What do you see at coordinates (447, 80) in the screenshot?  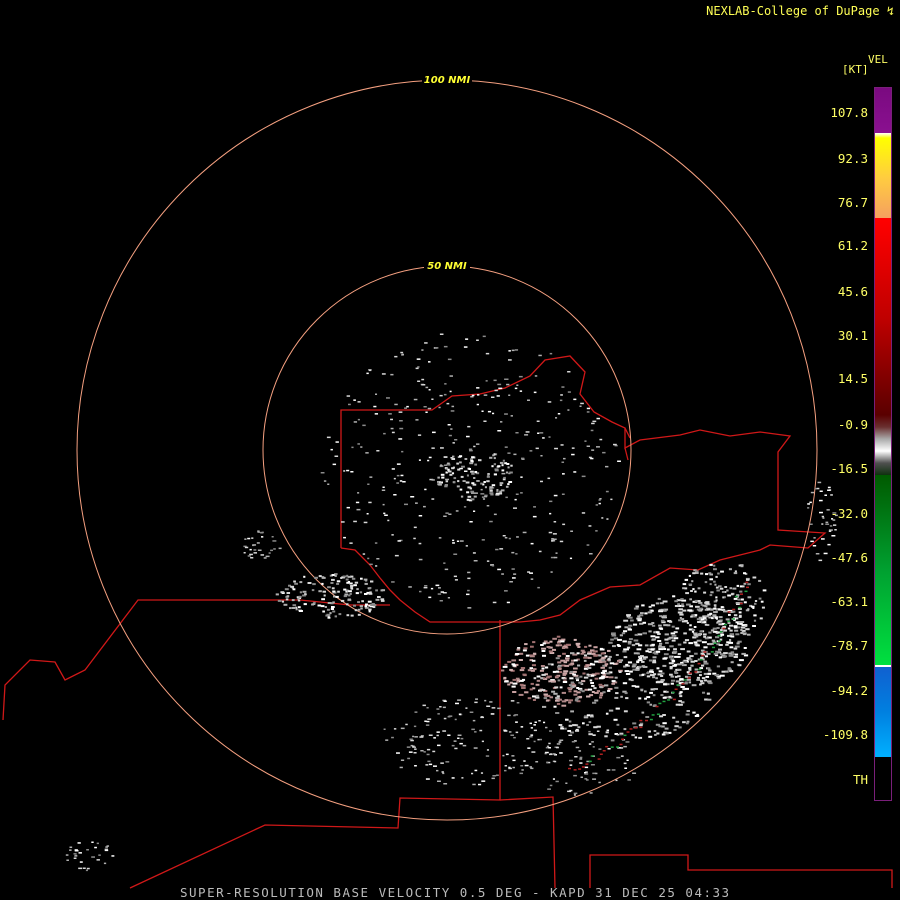 I see `range-ring-100-label: 100 NMI` at bounding box center [447, 80].